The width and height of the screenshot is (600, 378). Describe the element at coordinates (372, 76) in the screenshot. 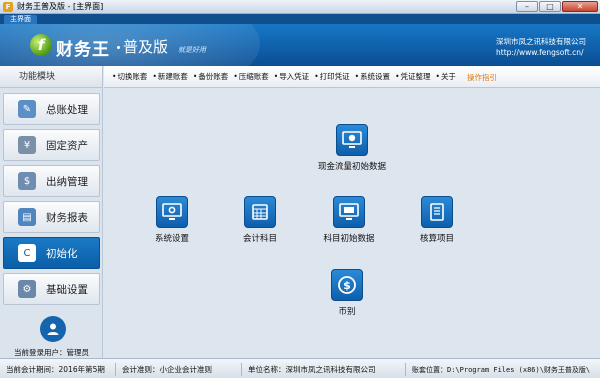

I see `system-settings-button: 系统设置` at that location.